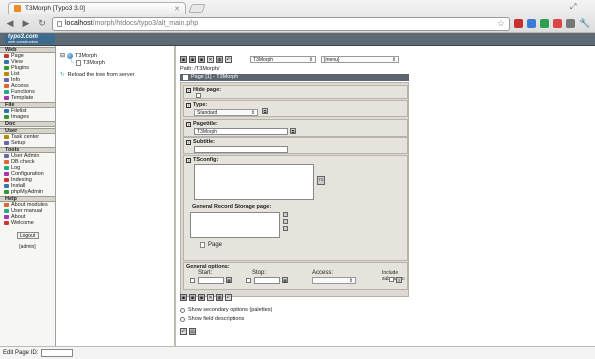 The width and height of the screenshot is (595, 359). I want to click on back-icon: ◀, so click(10, 24).